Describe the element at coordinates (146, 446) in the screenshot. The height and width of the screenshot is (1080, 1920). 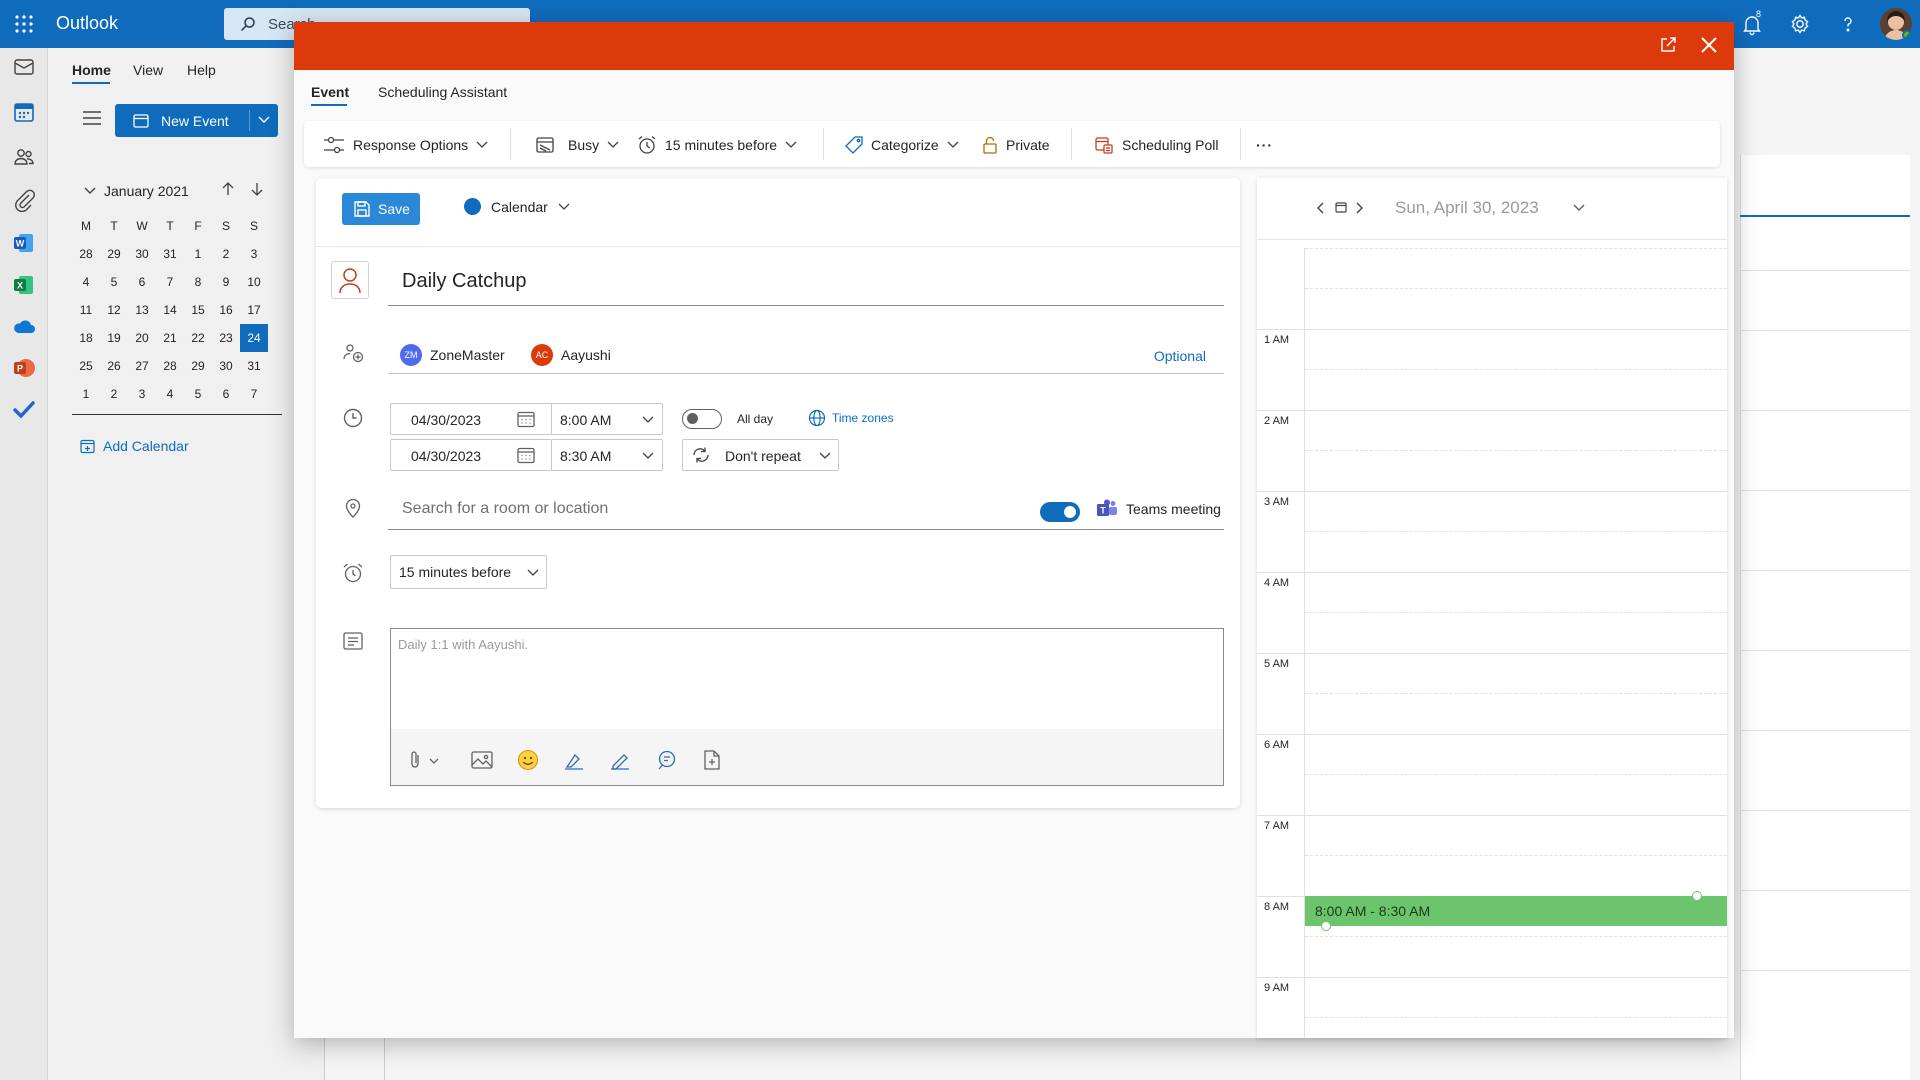
I see `add-calendar-link: Add Calendar` at that location.